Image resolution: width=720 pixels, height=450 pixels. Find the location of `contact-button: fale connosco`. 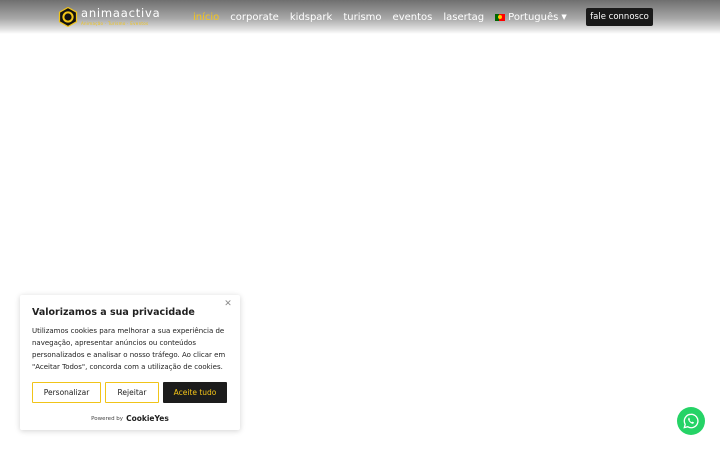

contact-button: fale connosco is located at coordinates (619, 17).